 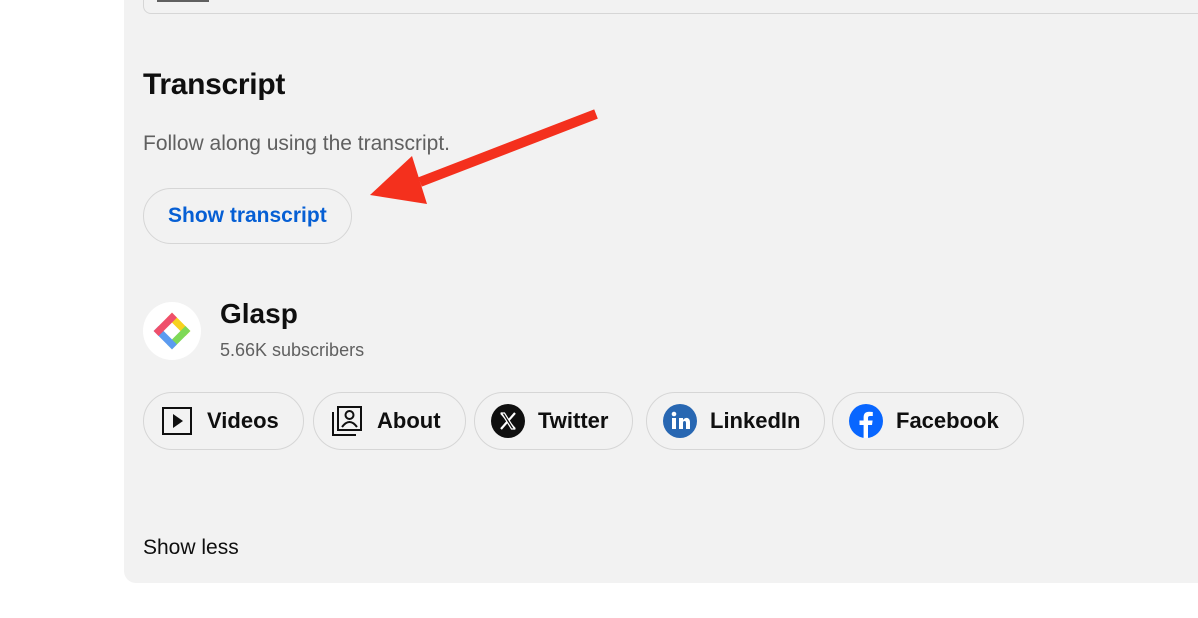 I want to click on facebook-chip: Facebook, so click(x=928, y=421).